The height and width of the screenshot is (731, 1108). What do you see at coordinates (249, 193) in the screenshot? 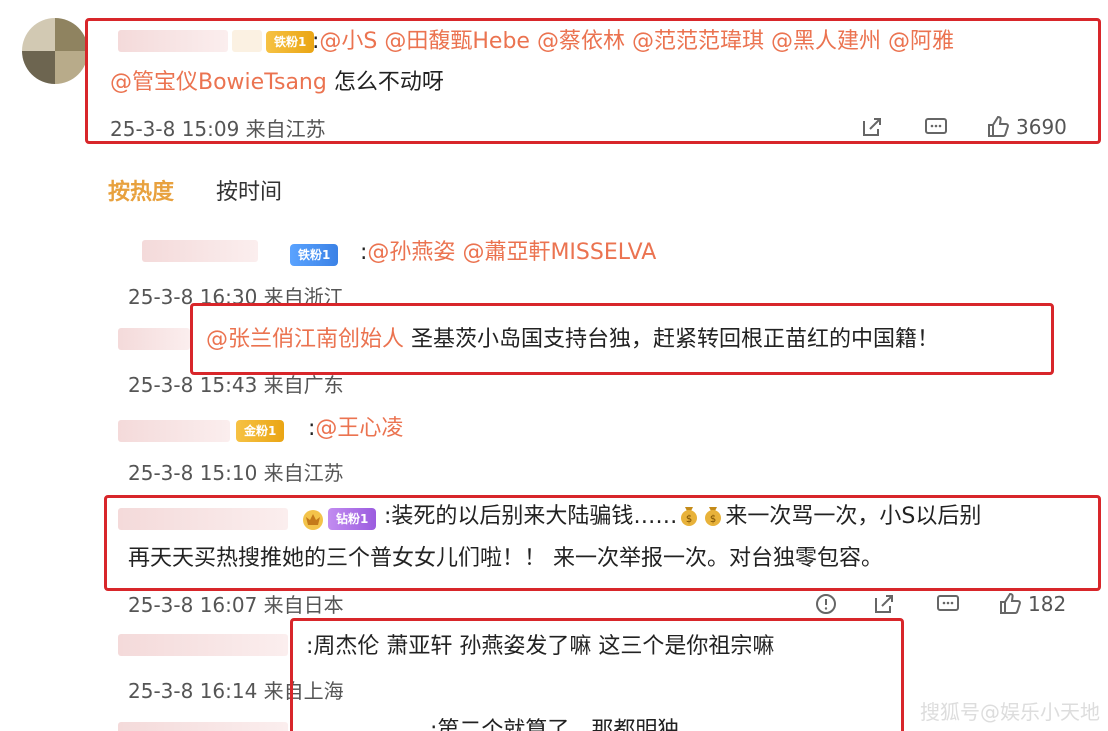
I see `tab-sort-time: 按时间` at bounding box center [249, 193].